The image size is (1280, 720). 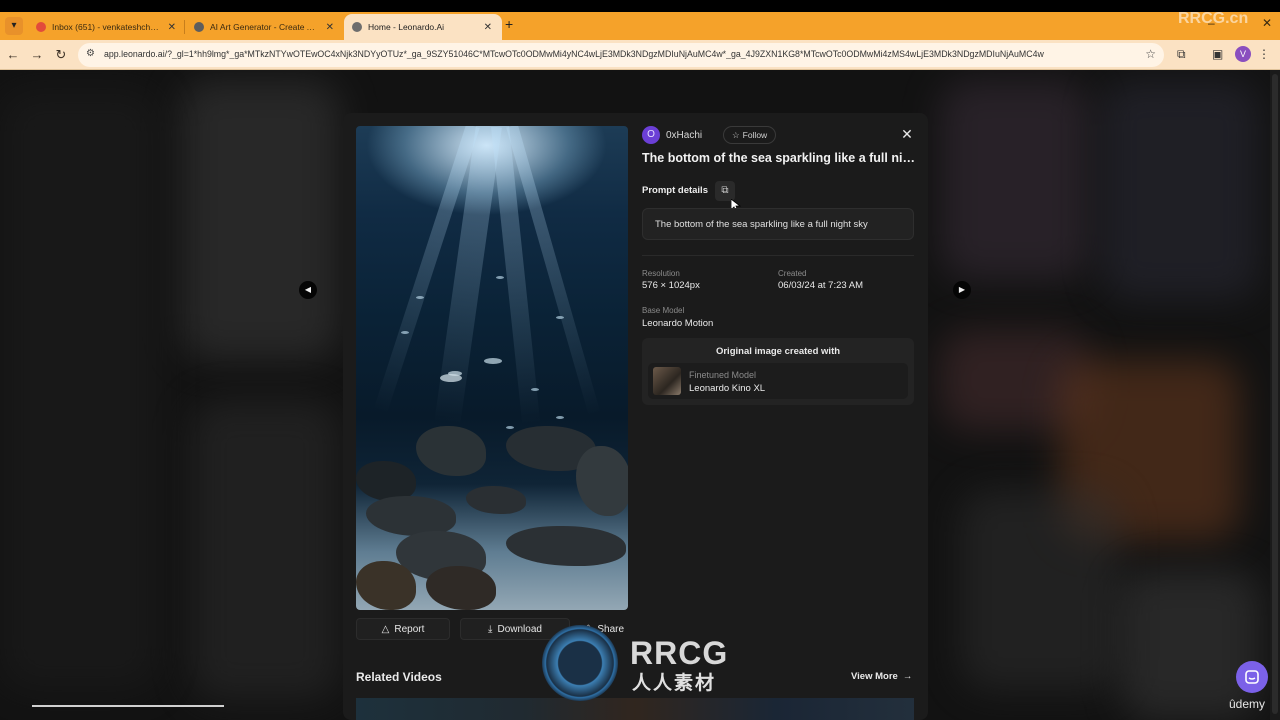 I want to click on next-image-button: ▶, so click(x=962, y=290).